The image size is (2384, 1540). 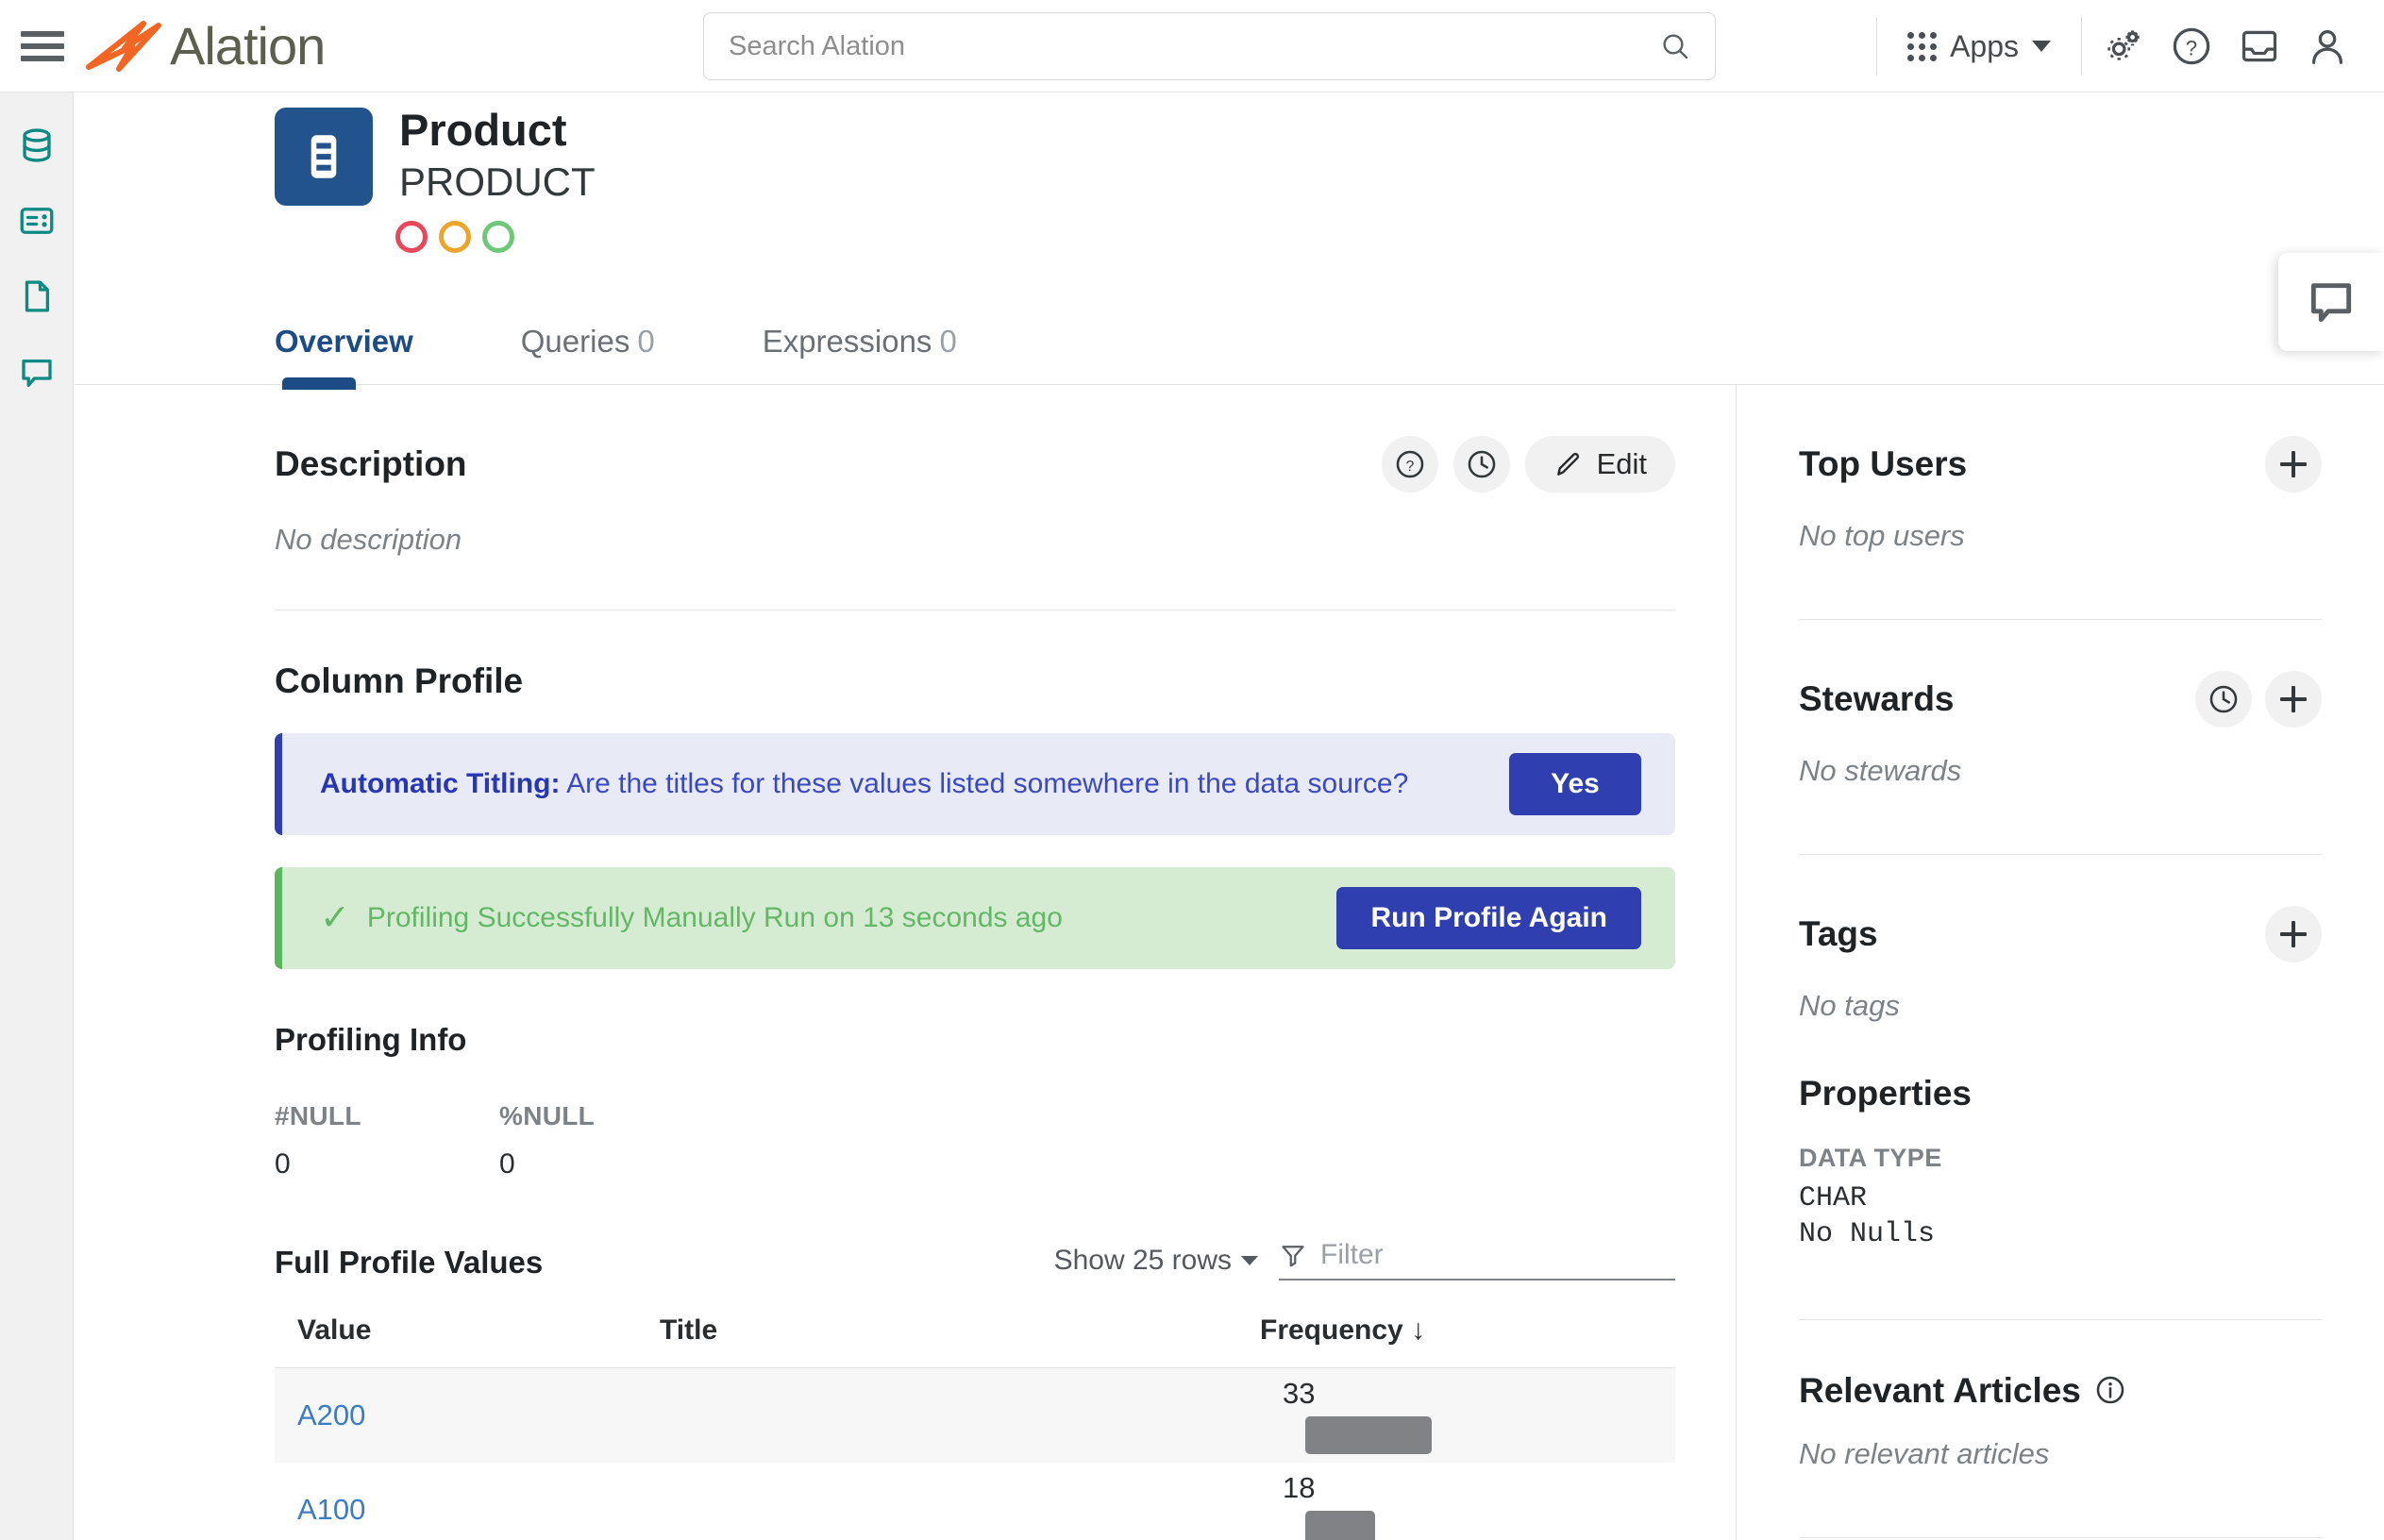 I want to click on tab-expressions: Expressions 0, so click(x=881, y=354).